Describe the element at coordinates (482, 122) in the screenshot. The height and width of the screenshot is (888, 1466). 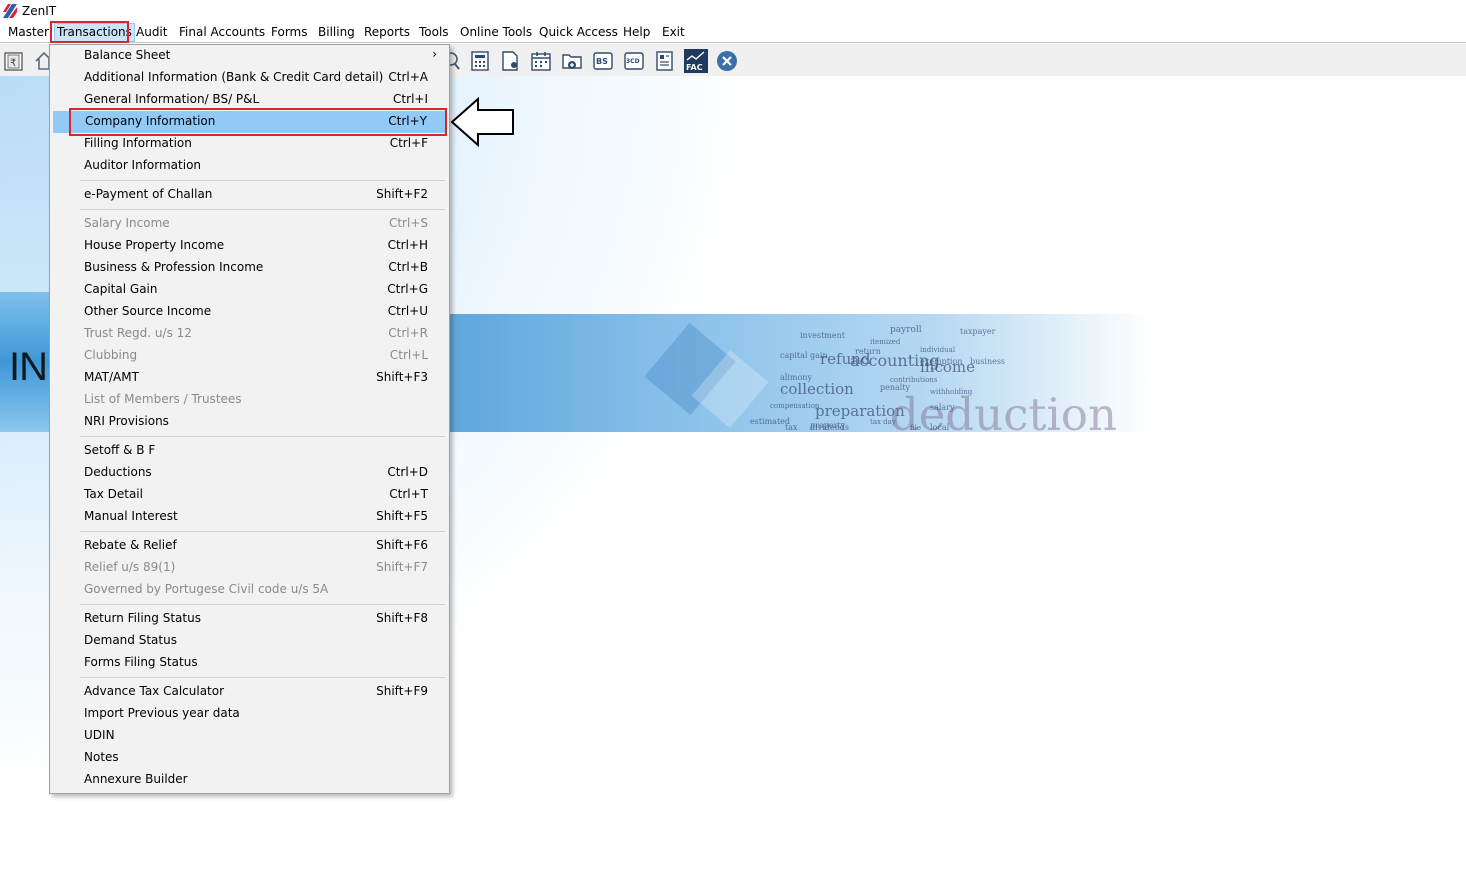
I see `pointer-arrow-icon` at that location.